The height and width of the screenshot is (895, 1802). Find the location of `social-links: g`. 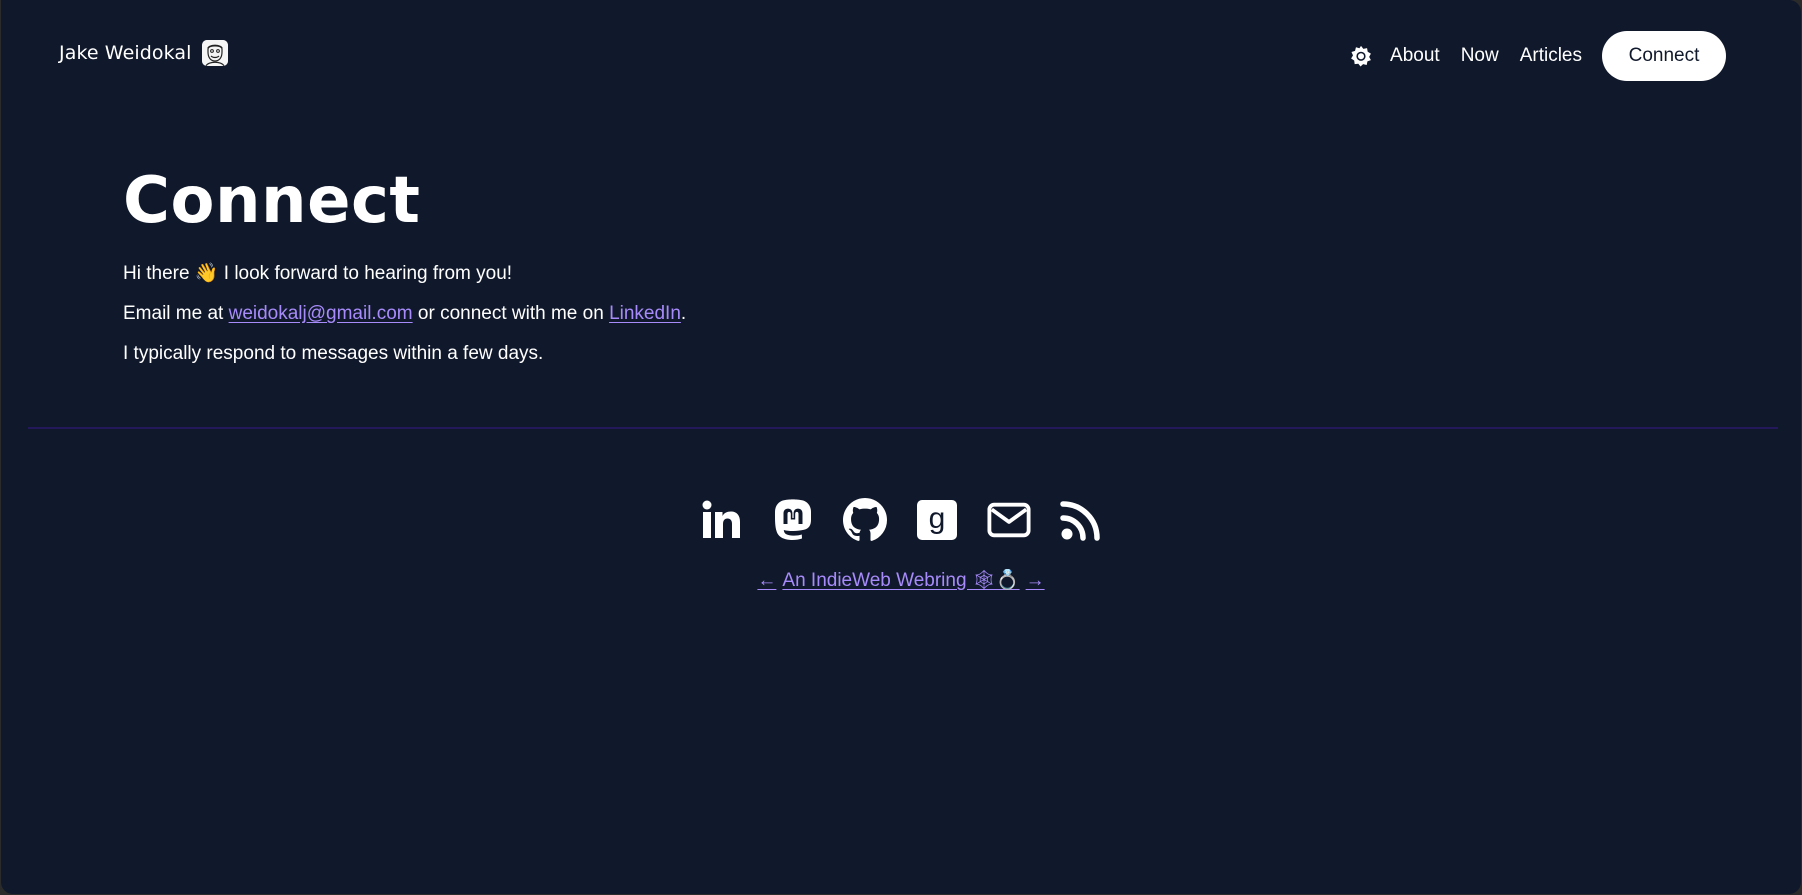

social-links: g is located at coordinates (901, 520).